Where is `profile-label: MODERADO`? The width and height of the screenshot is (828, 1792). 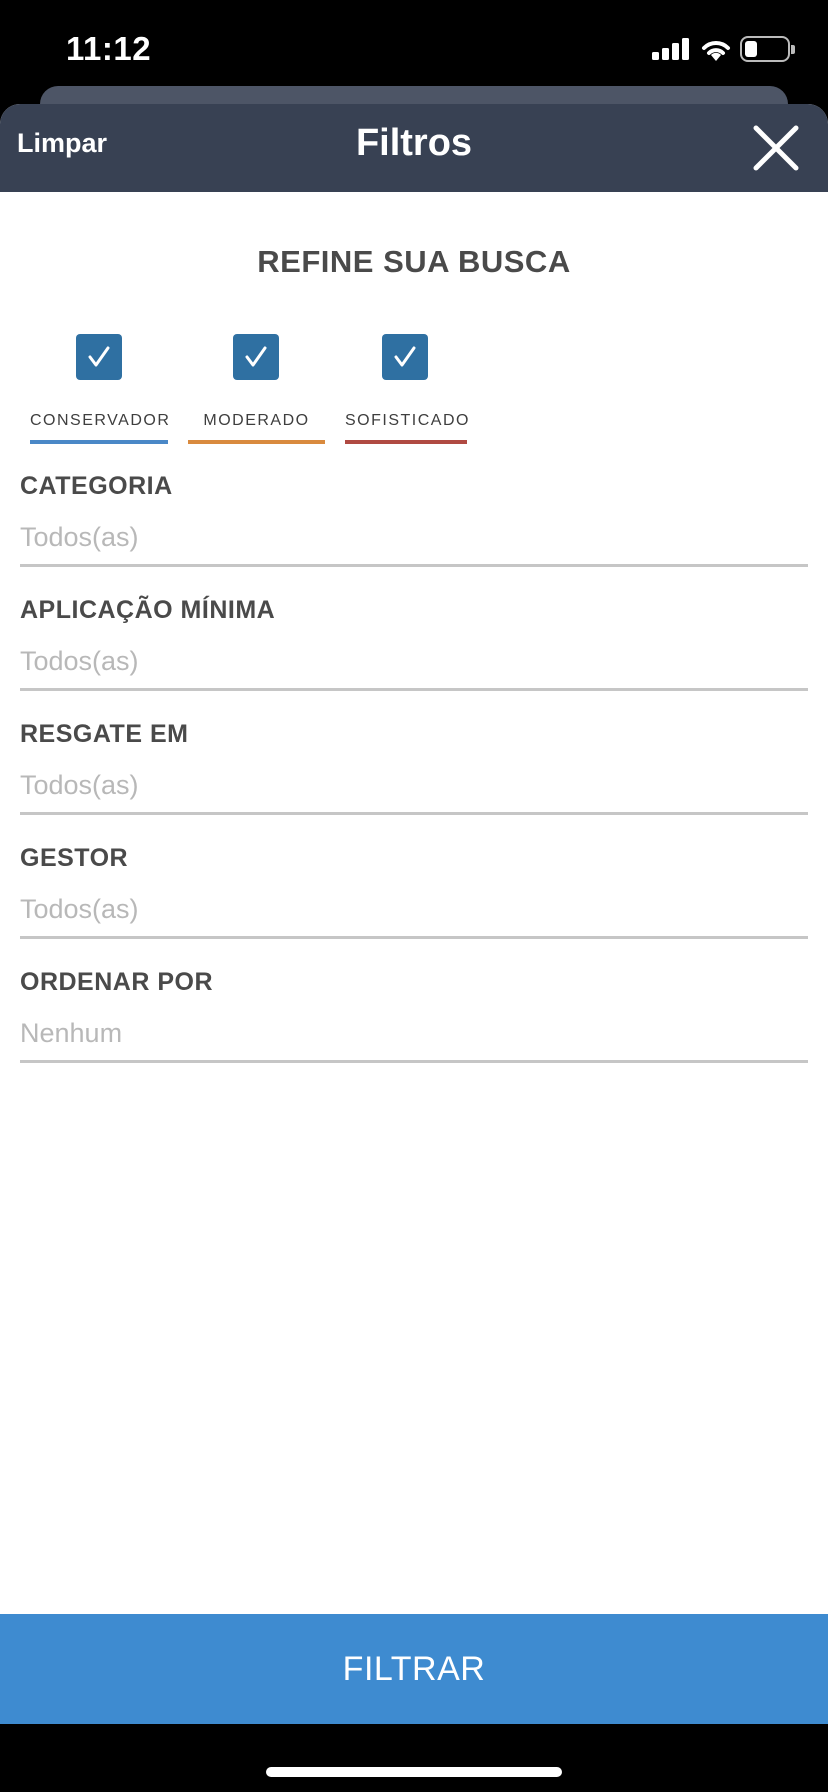
profile-label: MODERADO is located at coordinates (256, 420).